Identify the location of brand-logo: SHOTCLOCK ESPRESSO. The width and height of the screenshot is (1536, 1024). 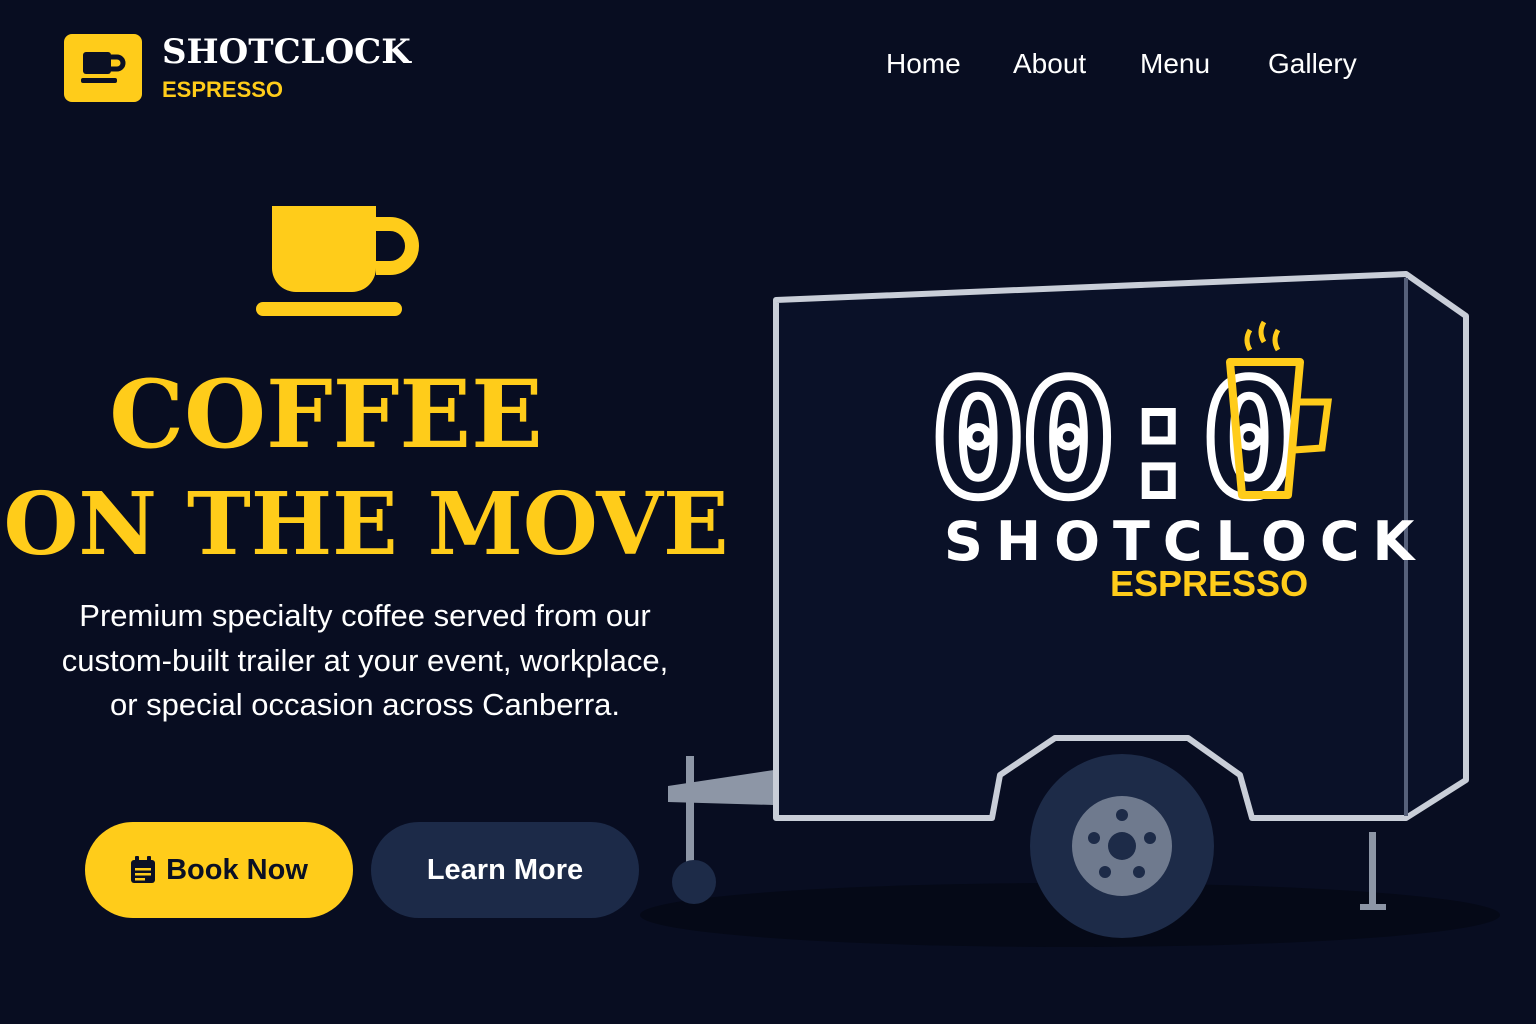
(237, 68).